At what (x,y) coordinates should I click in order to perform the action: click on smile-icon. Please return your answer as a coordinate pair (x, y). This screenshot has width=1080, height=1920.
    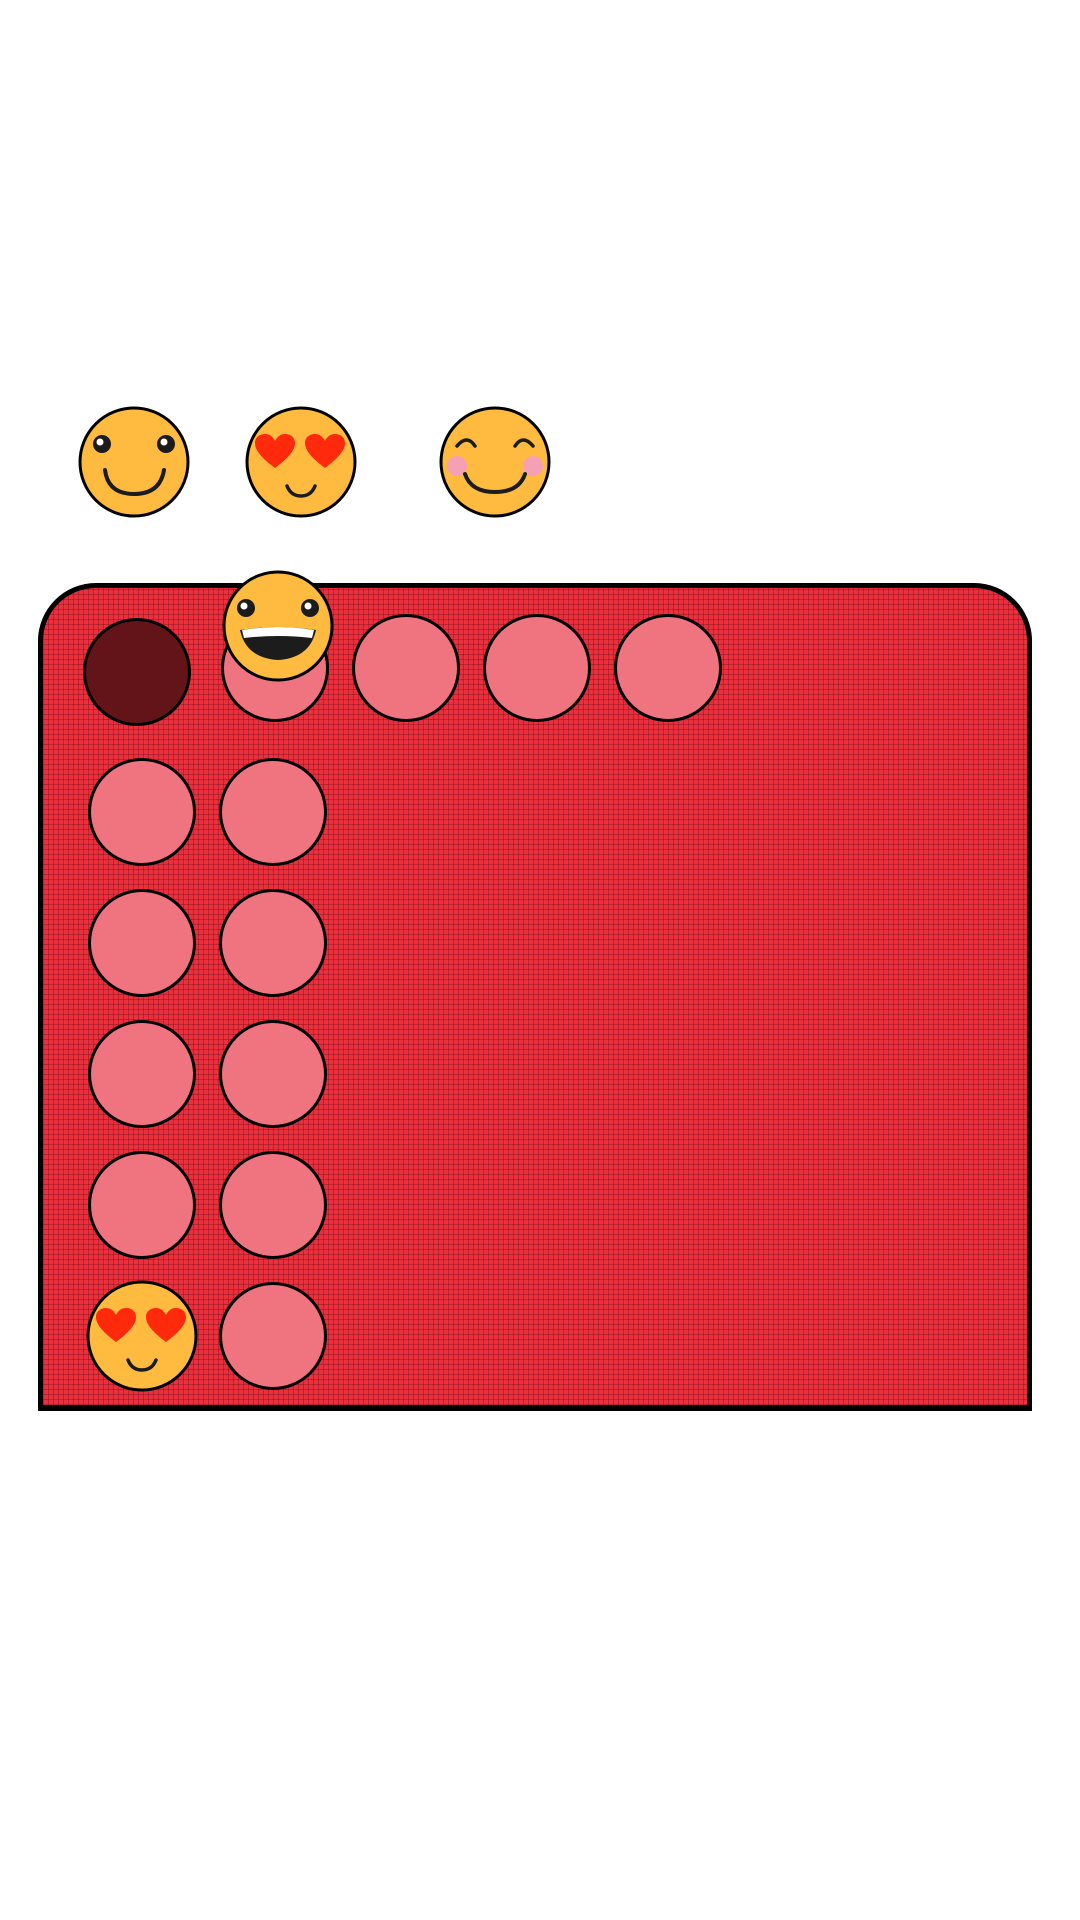
    Looking at the image, I should click on (134, 462).